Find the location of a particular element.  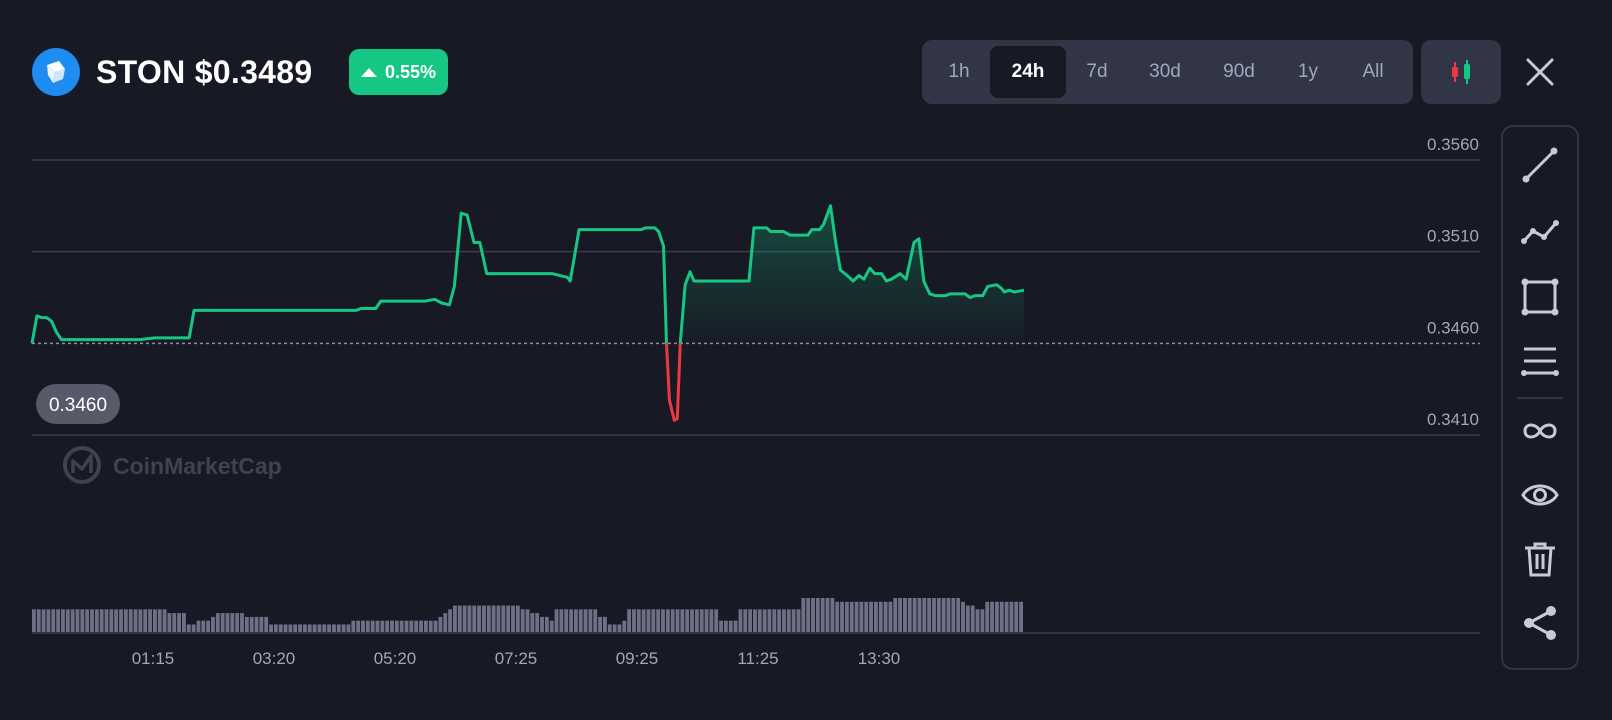

range-tab-24h: 24h is located at coordinates (1028, 72).